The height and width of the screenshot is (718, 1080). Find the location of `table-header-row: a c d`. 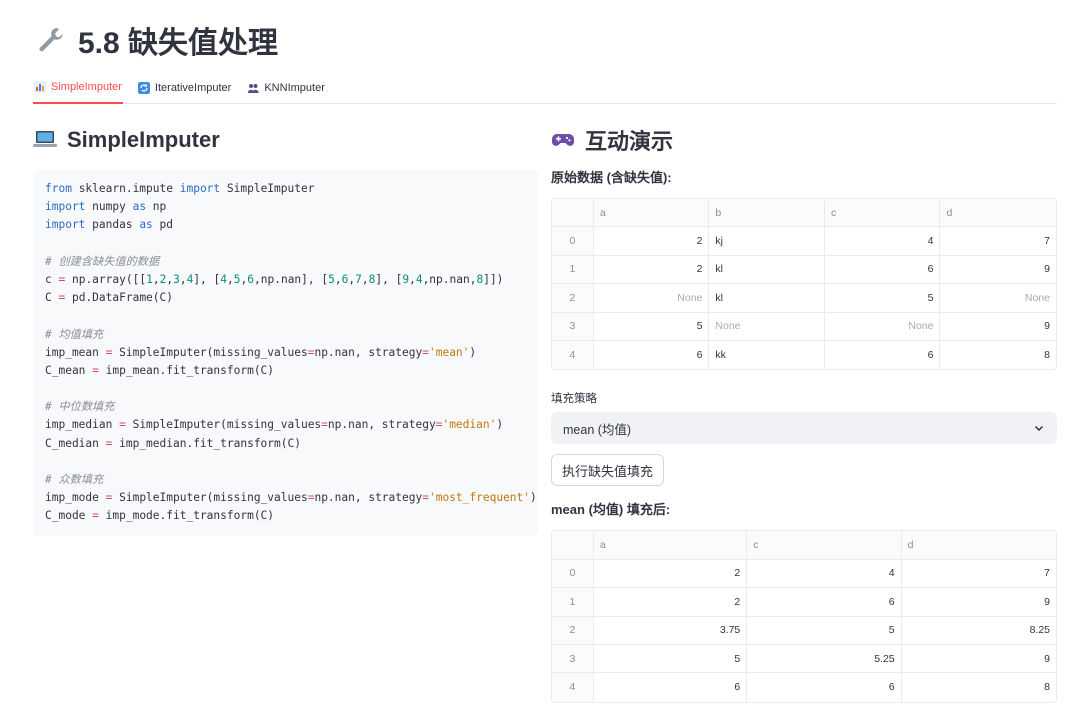

table-header-row: a c d is located at coordinates (804, 545).